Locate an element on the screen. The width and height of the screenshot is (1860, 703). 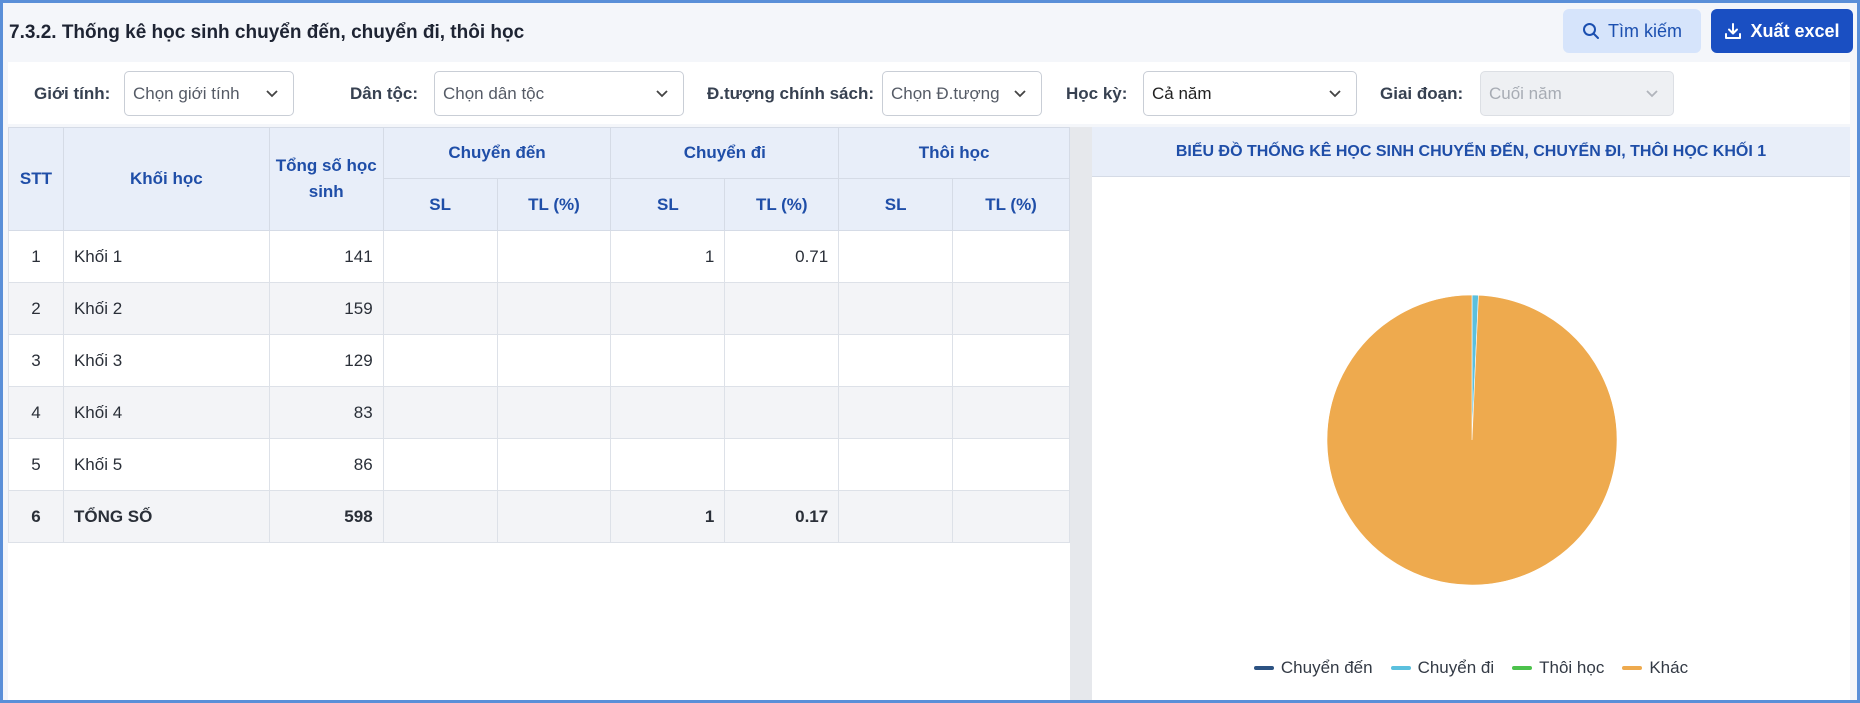
chart-legend: Chuyển đến Chuyển đi Thôi học Khác is located at coordinates (1471, 668).